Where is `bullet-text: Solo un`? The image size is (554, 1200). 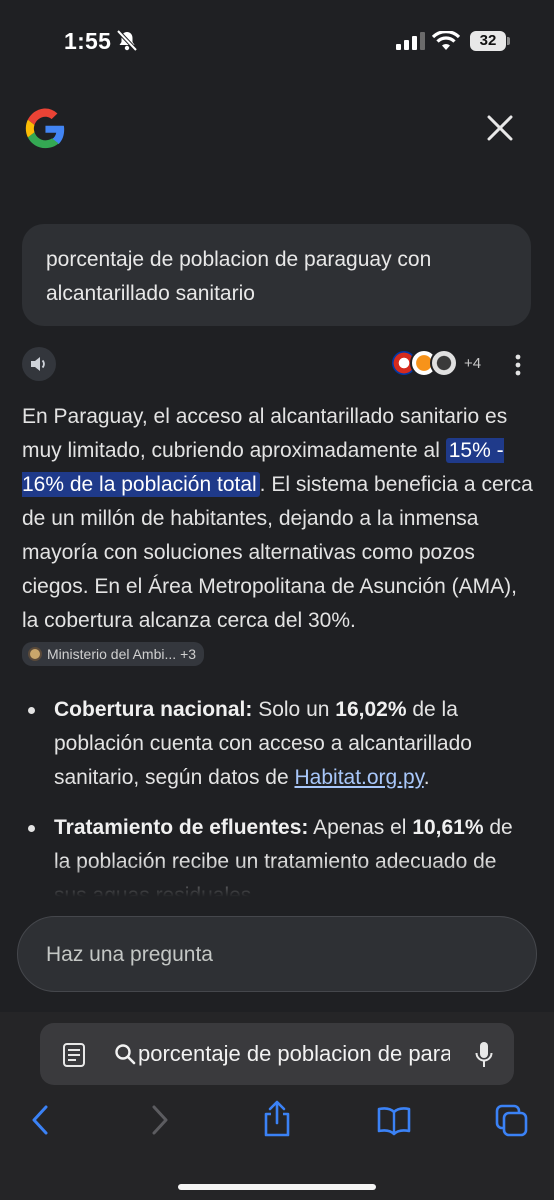
bullet-text: Solo un is located at coordinates (294, 709).